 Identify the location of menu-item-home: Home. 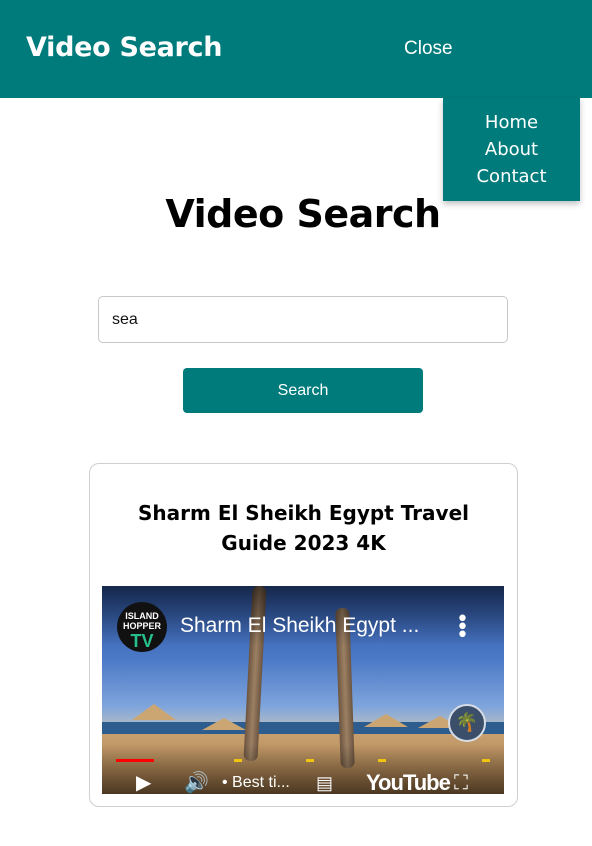
(511, 122).